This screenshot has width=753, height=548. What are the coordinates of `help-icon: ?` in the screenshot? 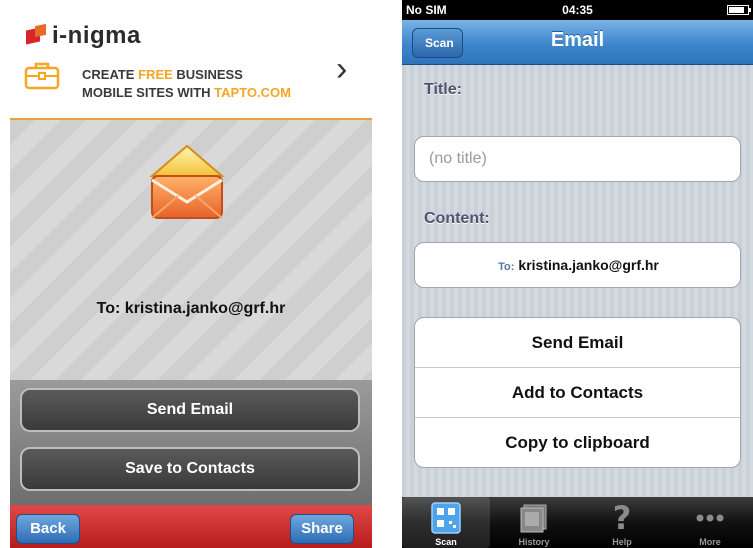 It's located at (622, 518).